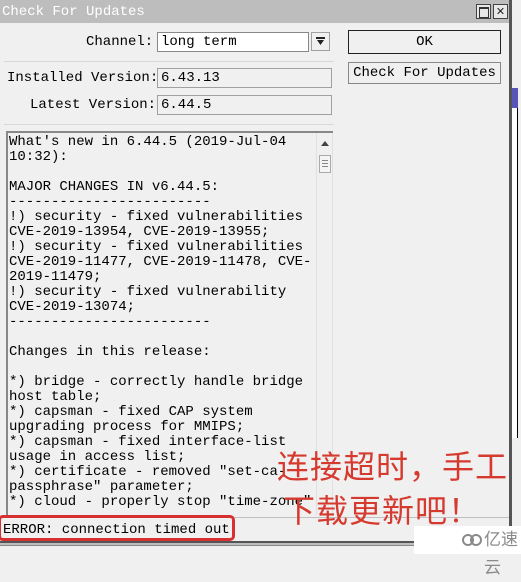  I want to click on installed-version-label: Installed Version:, so click(83, 78).